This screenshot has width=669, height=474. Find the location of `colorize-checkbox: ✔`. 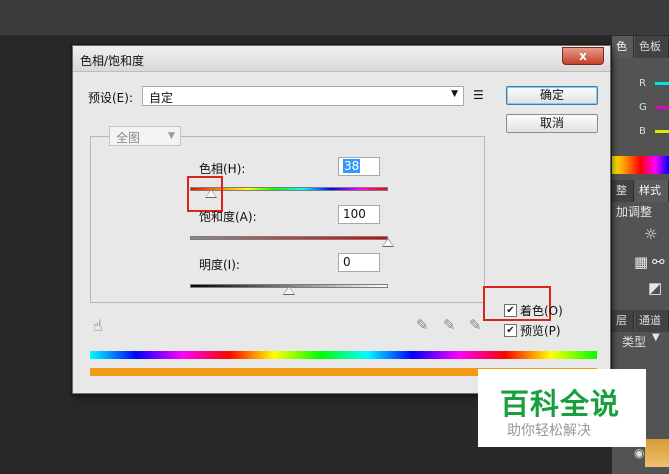

colorize-checkbox: ✔ is located at coordinates (510, 310).